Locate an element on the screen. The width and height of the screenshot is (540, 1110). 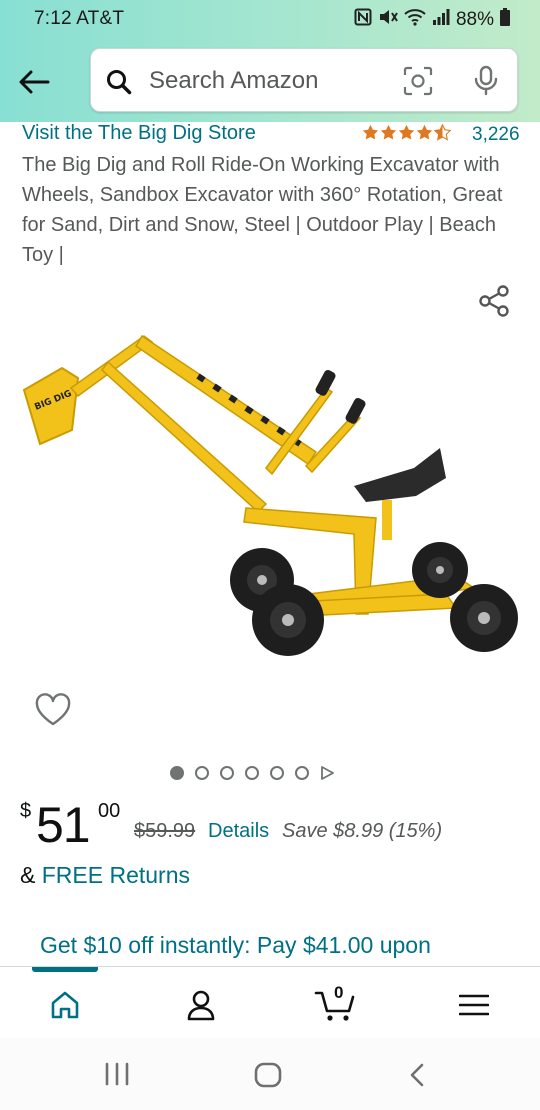
search-icon is located at coordinates (119, 84).